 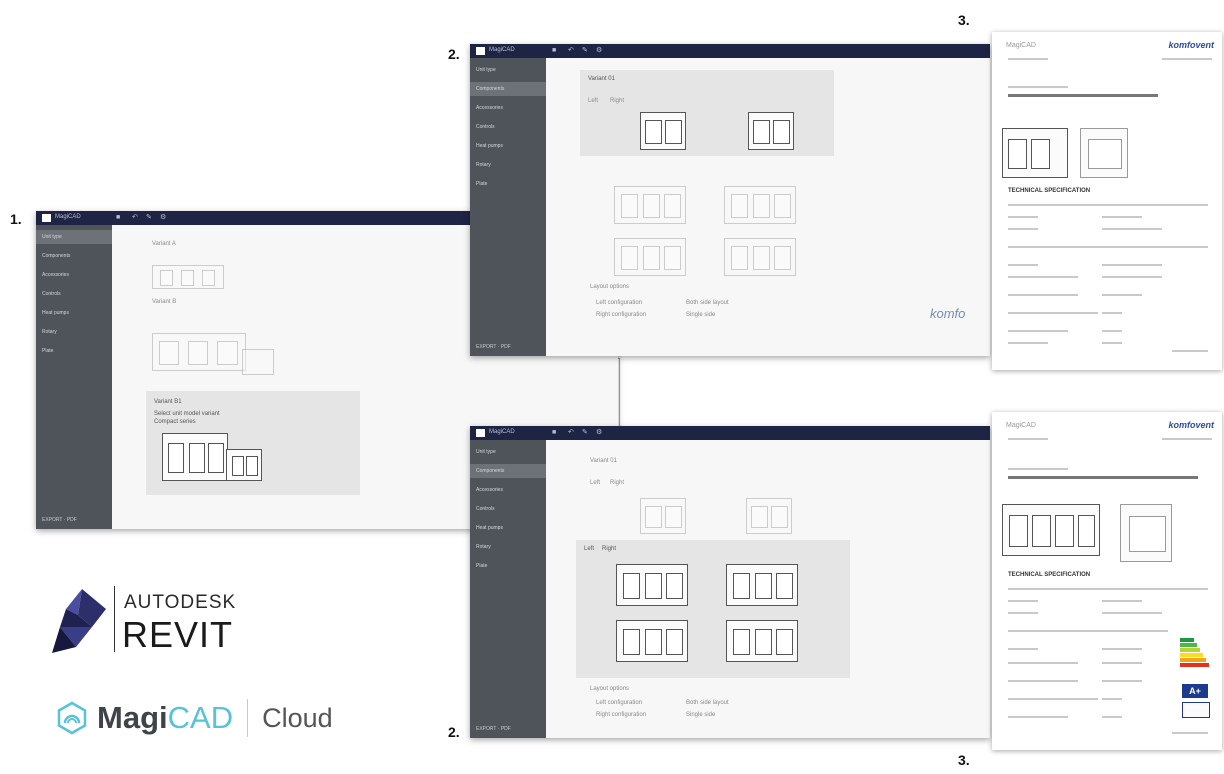 I want to click on energy-icons, so click(x=1196, y=710).